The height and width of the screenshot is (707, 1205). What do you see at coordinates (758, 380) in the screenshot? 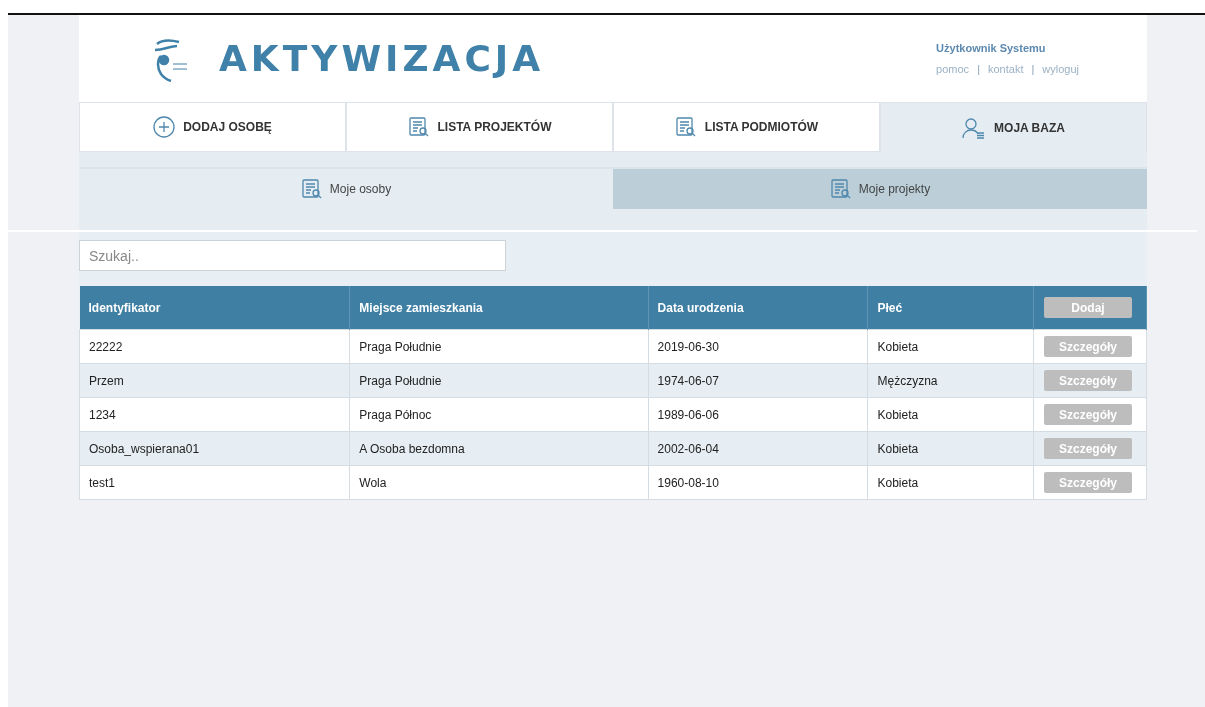
I see `table-cell: 1974-06-07` at bounding box center [758, 380].